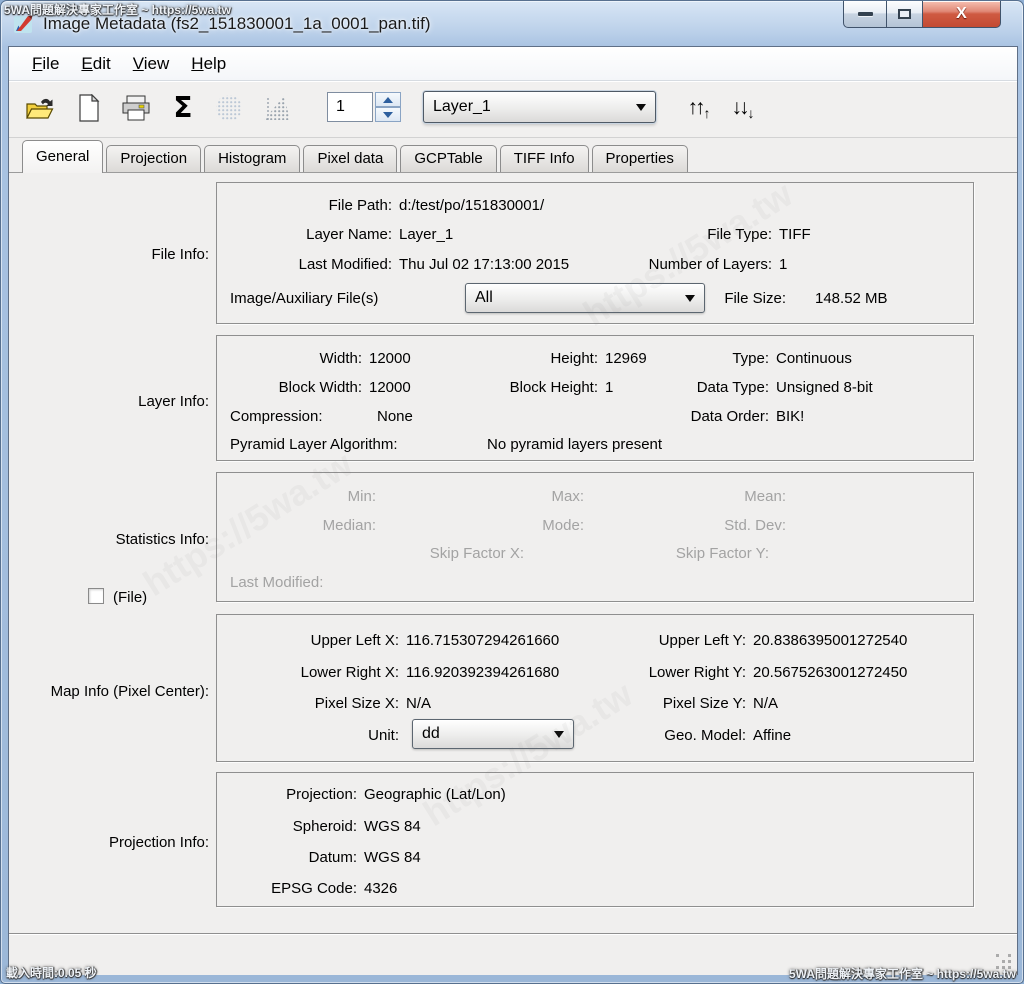  I want to click on mode-row: Mode:, so click(563, 525).